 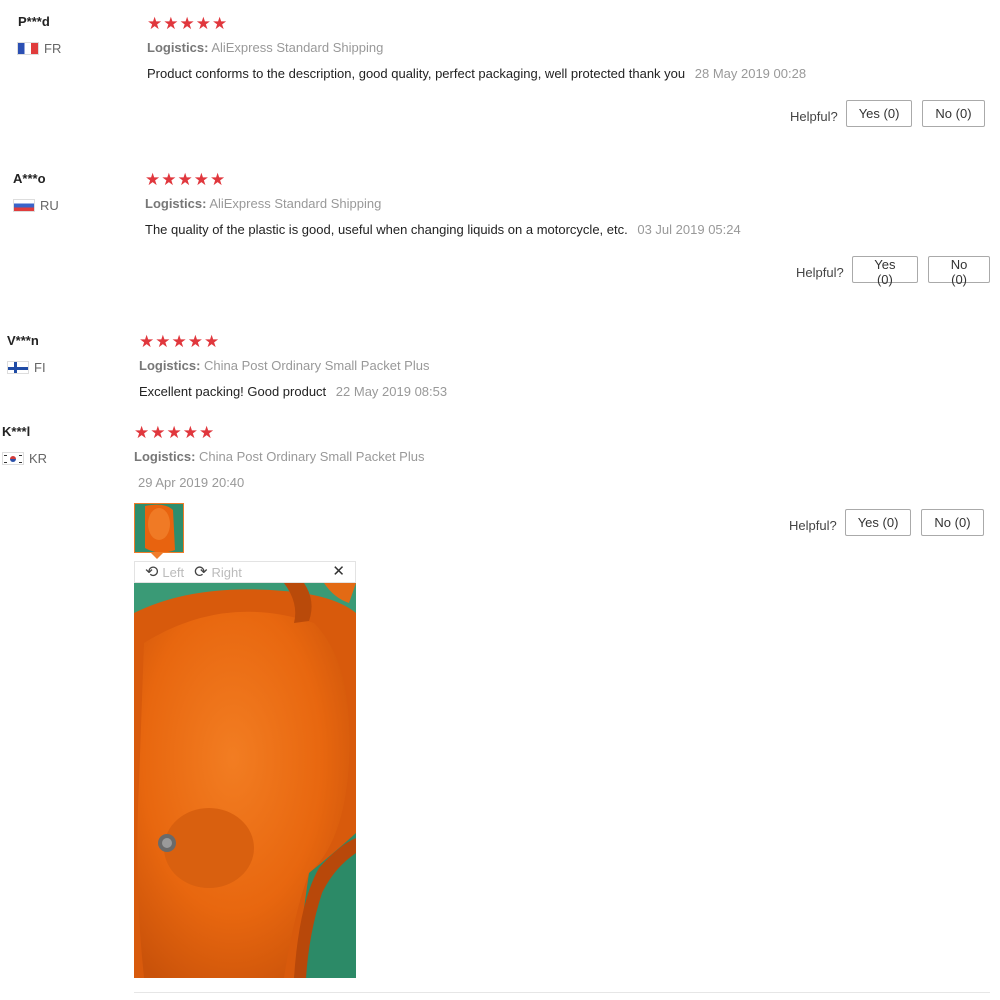 I want to click on country-code: RU, so click(x=49, y=205).